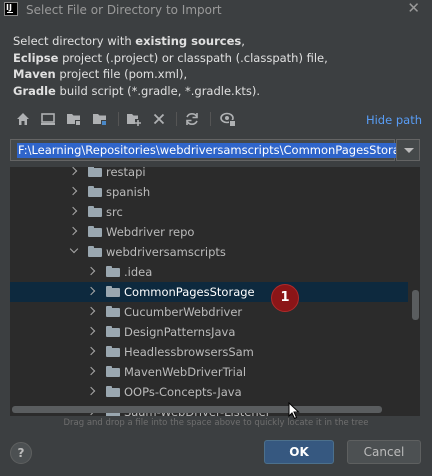 This screenshot has width=432, height=476. I want to click on file-chooser-toolbar: Hide path, so click(216, 119).